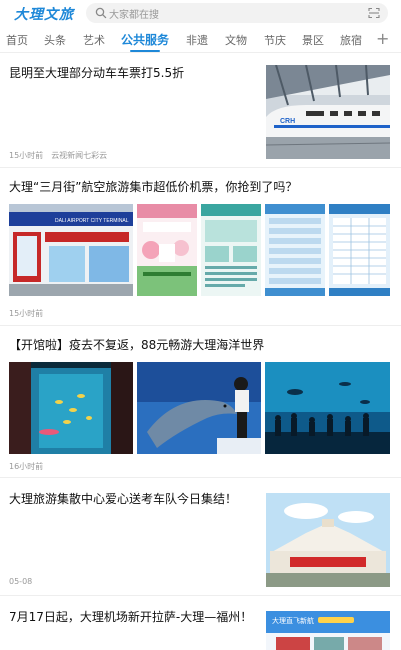  Describe the element at coordinates (313, 40) in the screenshot. I see `tab-scenic-spots: 景区` at that location.